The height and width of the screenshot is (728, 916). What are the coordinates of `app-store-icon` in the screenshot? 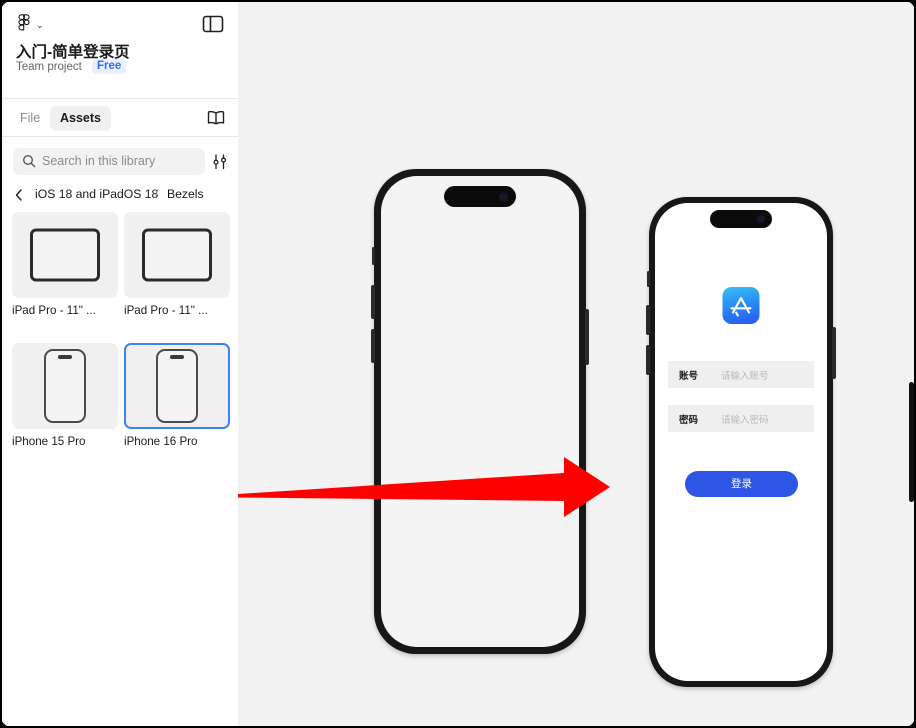 It's located at (741, 305).